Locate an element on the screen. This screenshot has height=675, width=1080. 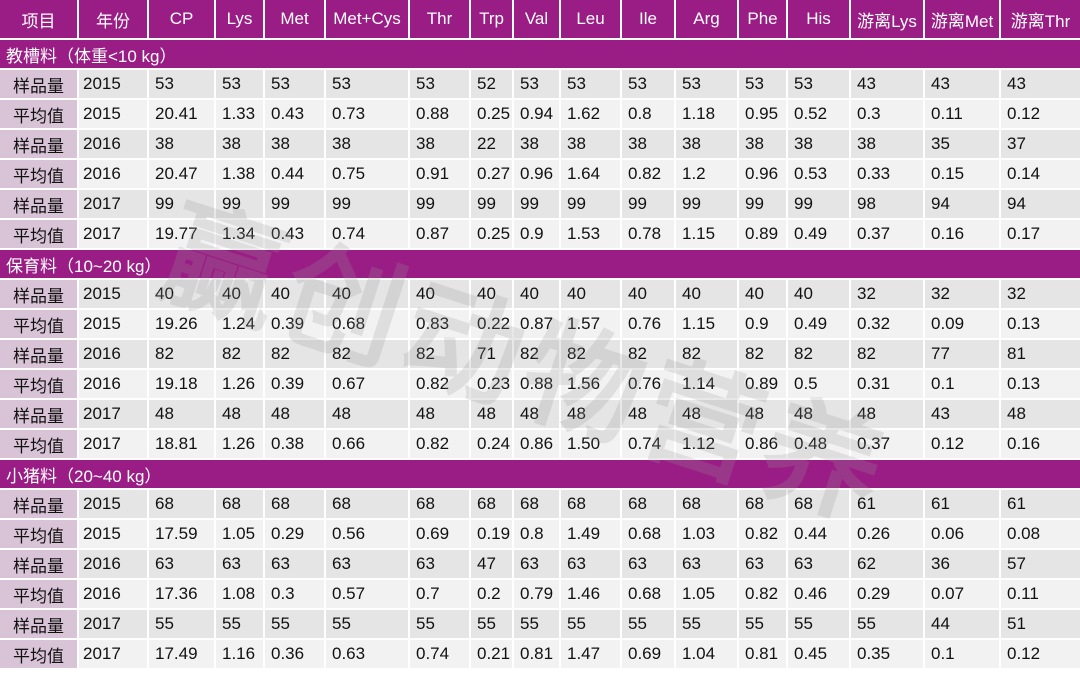
value-cell: 77 is located at coordinates (962, 354).